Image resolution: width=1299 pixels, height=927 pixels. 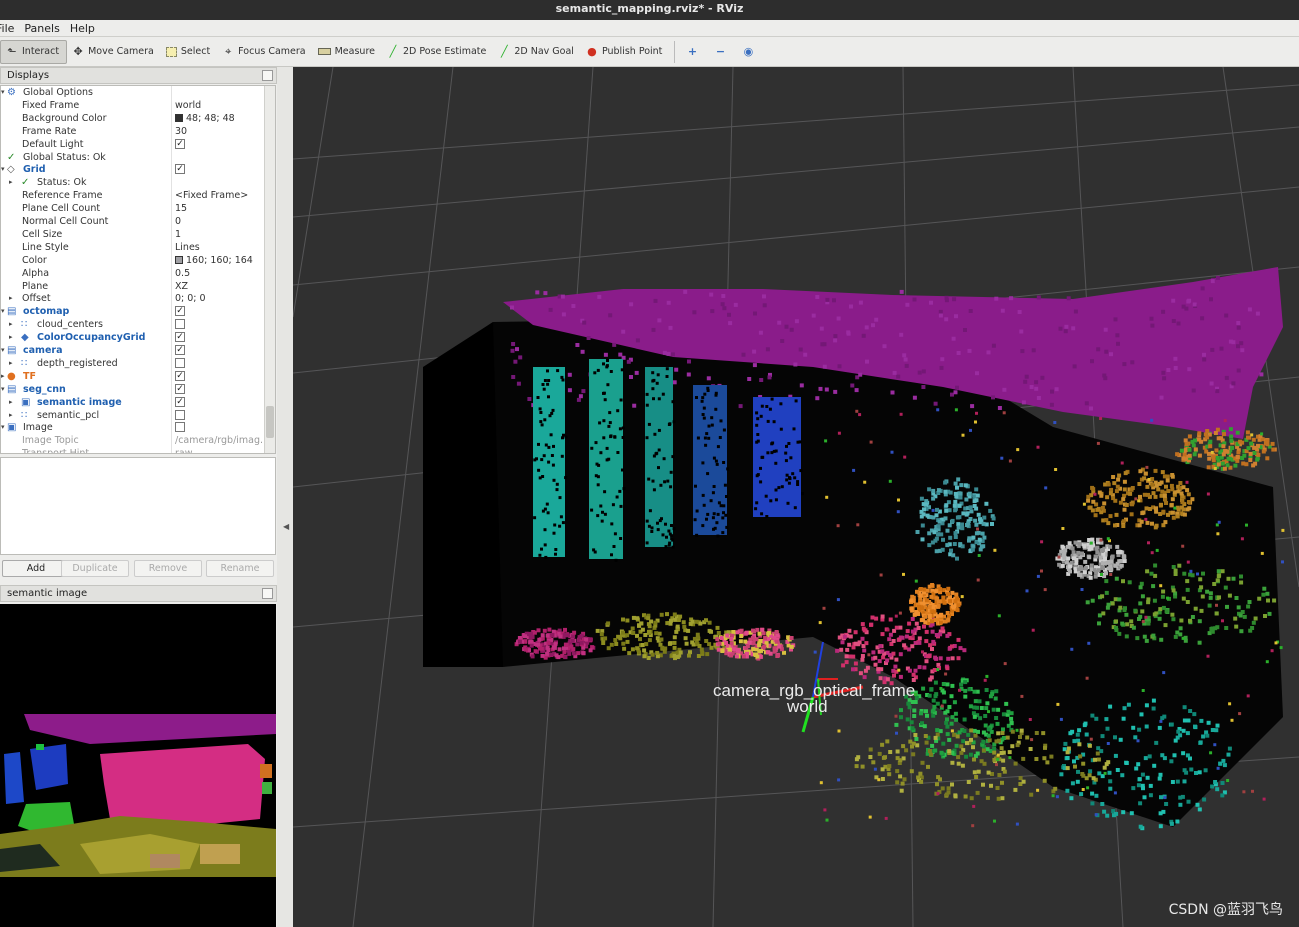 I want to click on tool-measure: Measure, so click(x=347, y=52).